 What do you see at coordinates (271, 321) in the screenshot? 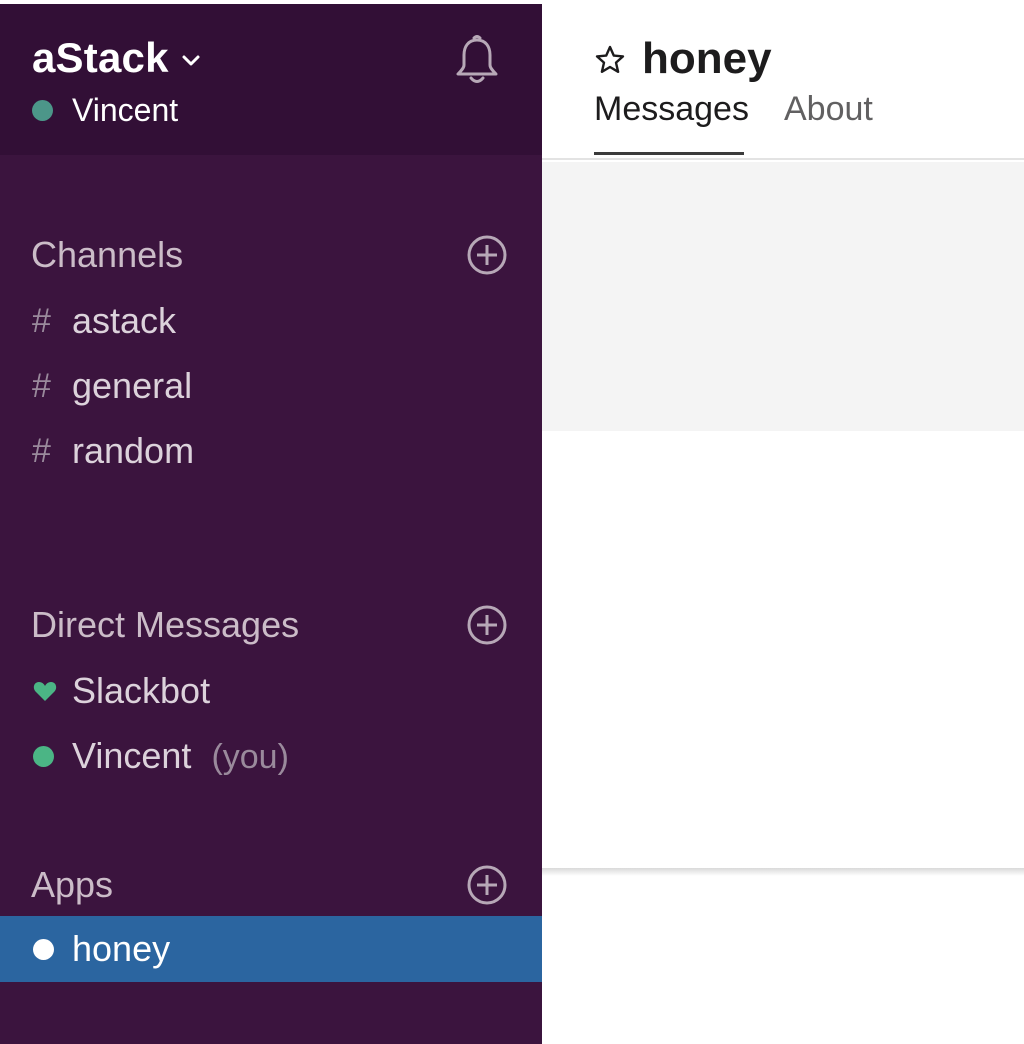
I see `sidebar-item-astack: # astack` at bounding box center [271, 321].